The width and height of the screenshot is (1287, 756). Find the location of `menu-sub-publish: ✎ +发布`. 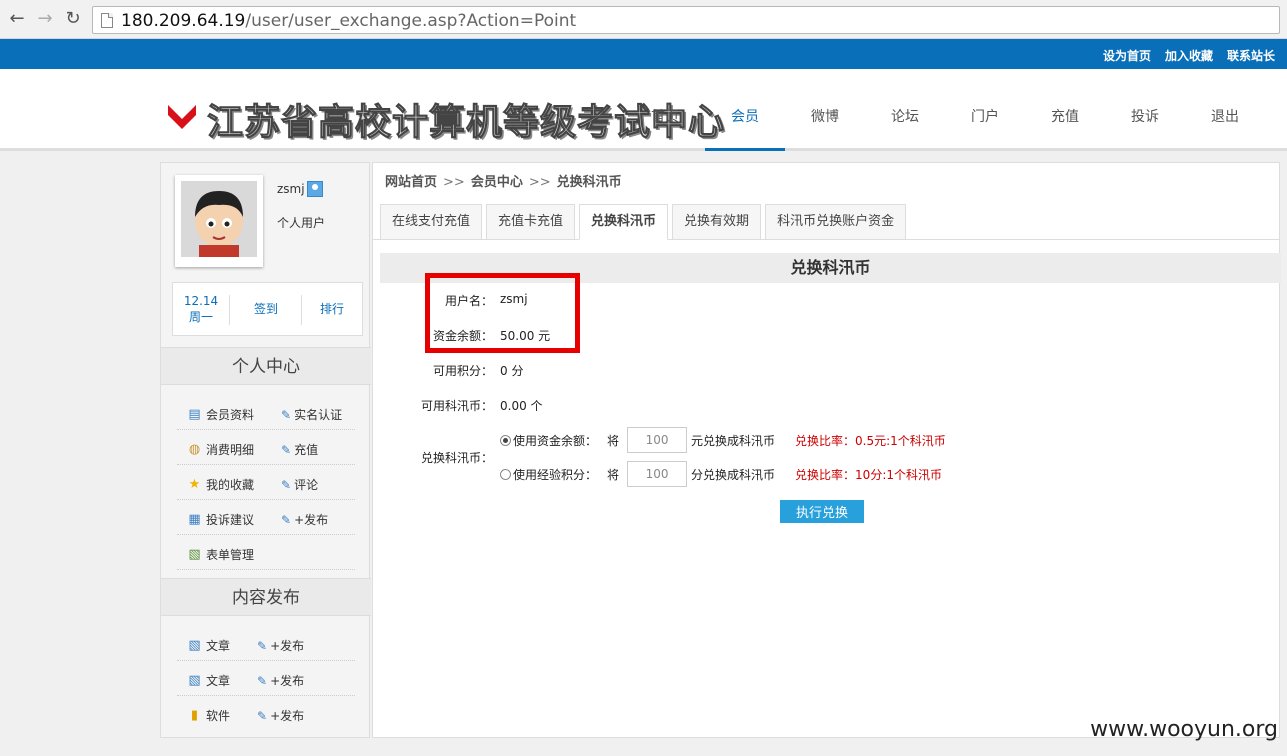

menu-sub-publish: ✎ +发布 is located at coordinates (304, 519).